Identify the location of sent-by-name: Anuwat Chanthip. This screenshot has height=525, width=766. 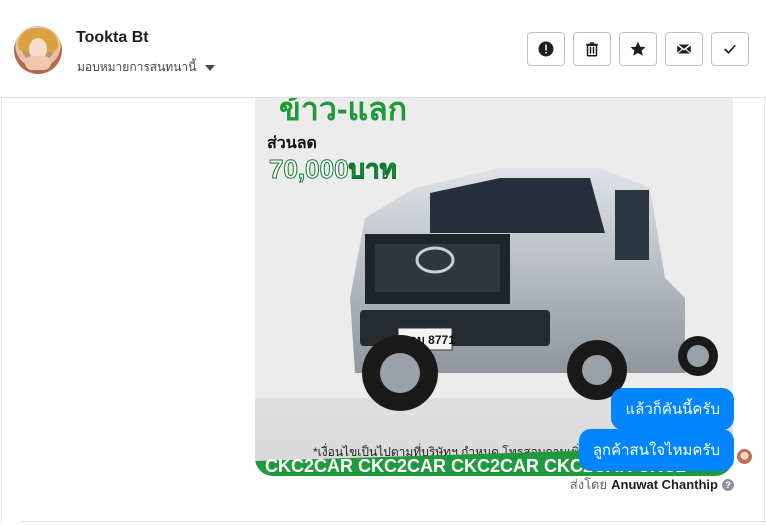
(664, 484).